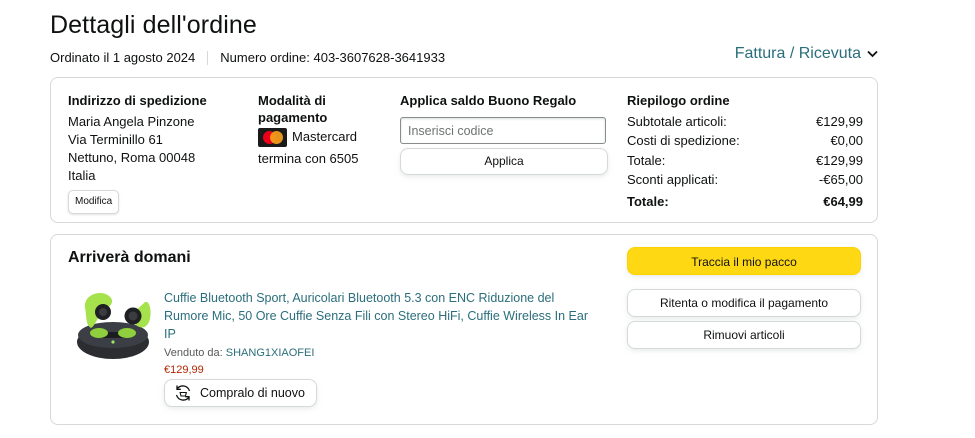  What do you see at coordinates (745, 202) in the screenshot?
I see `summary-row-grand-total: Totale: €64,99` at bounding box center [745, 202].